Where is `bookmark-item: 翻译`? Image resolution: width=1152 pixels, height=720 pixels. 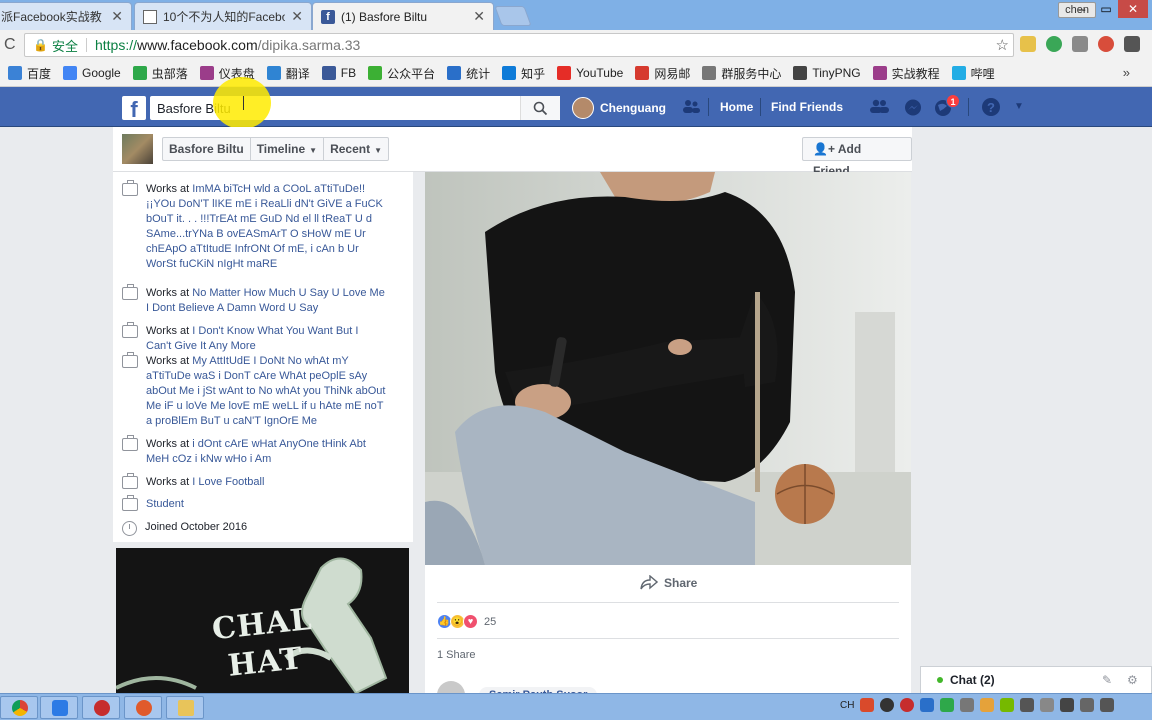
bookmark-item: 翻译 is located at coordinates (288, 73).